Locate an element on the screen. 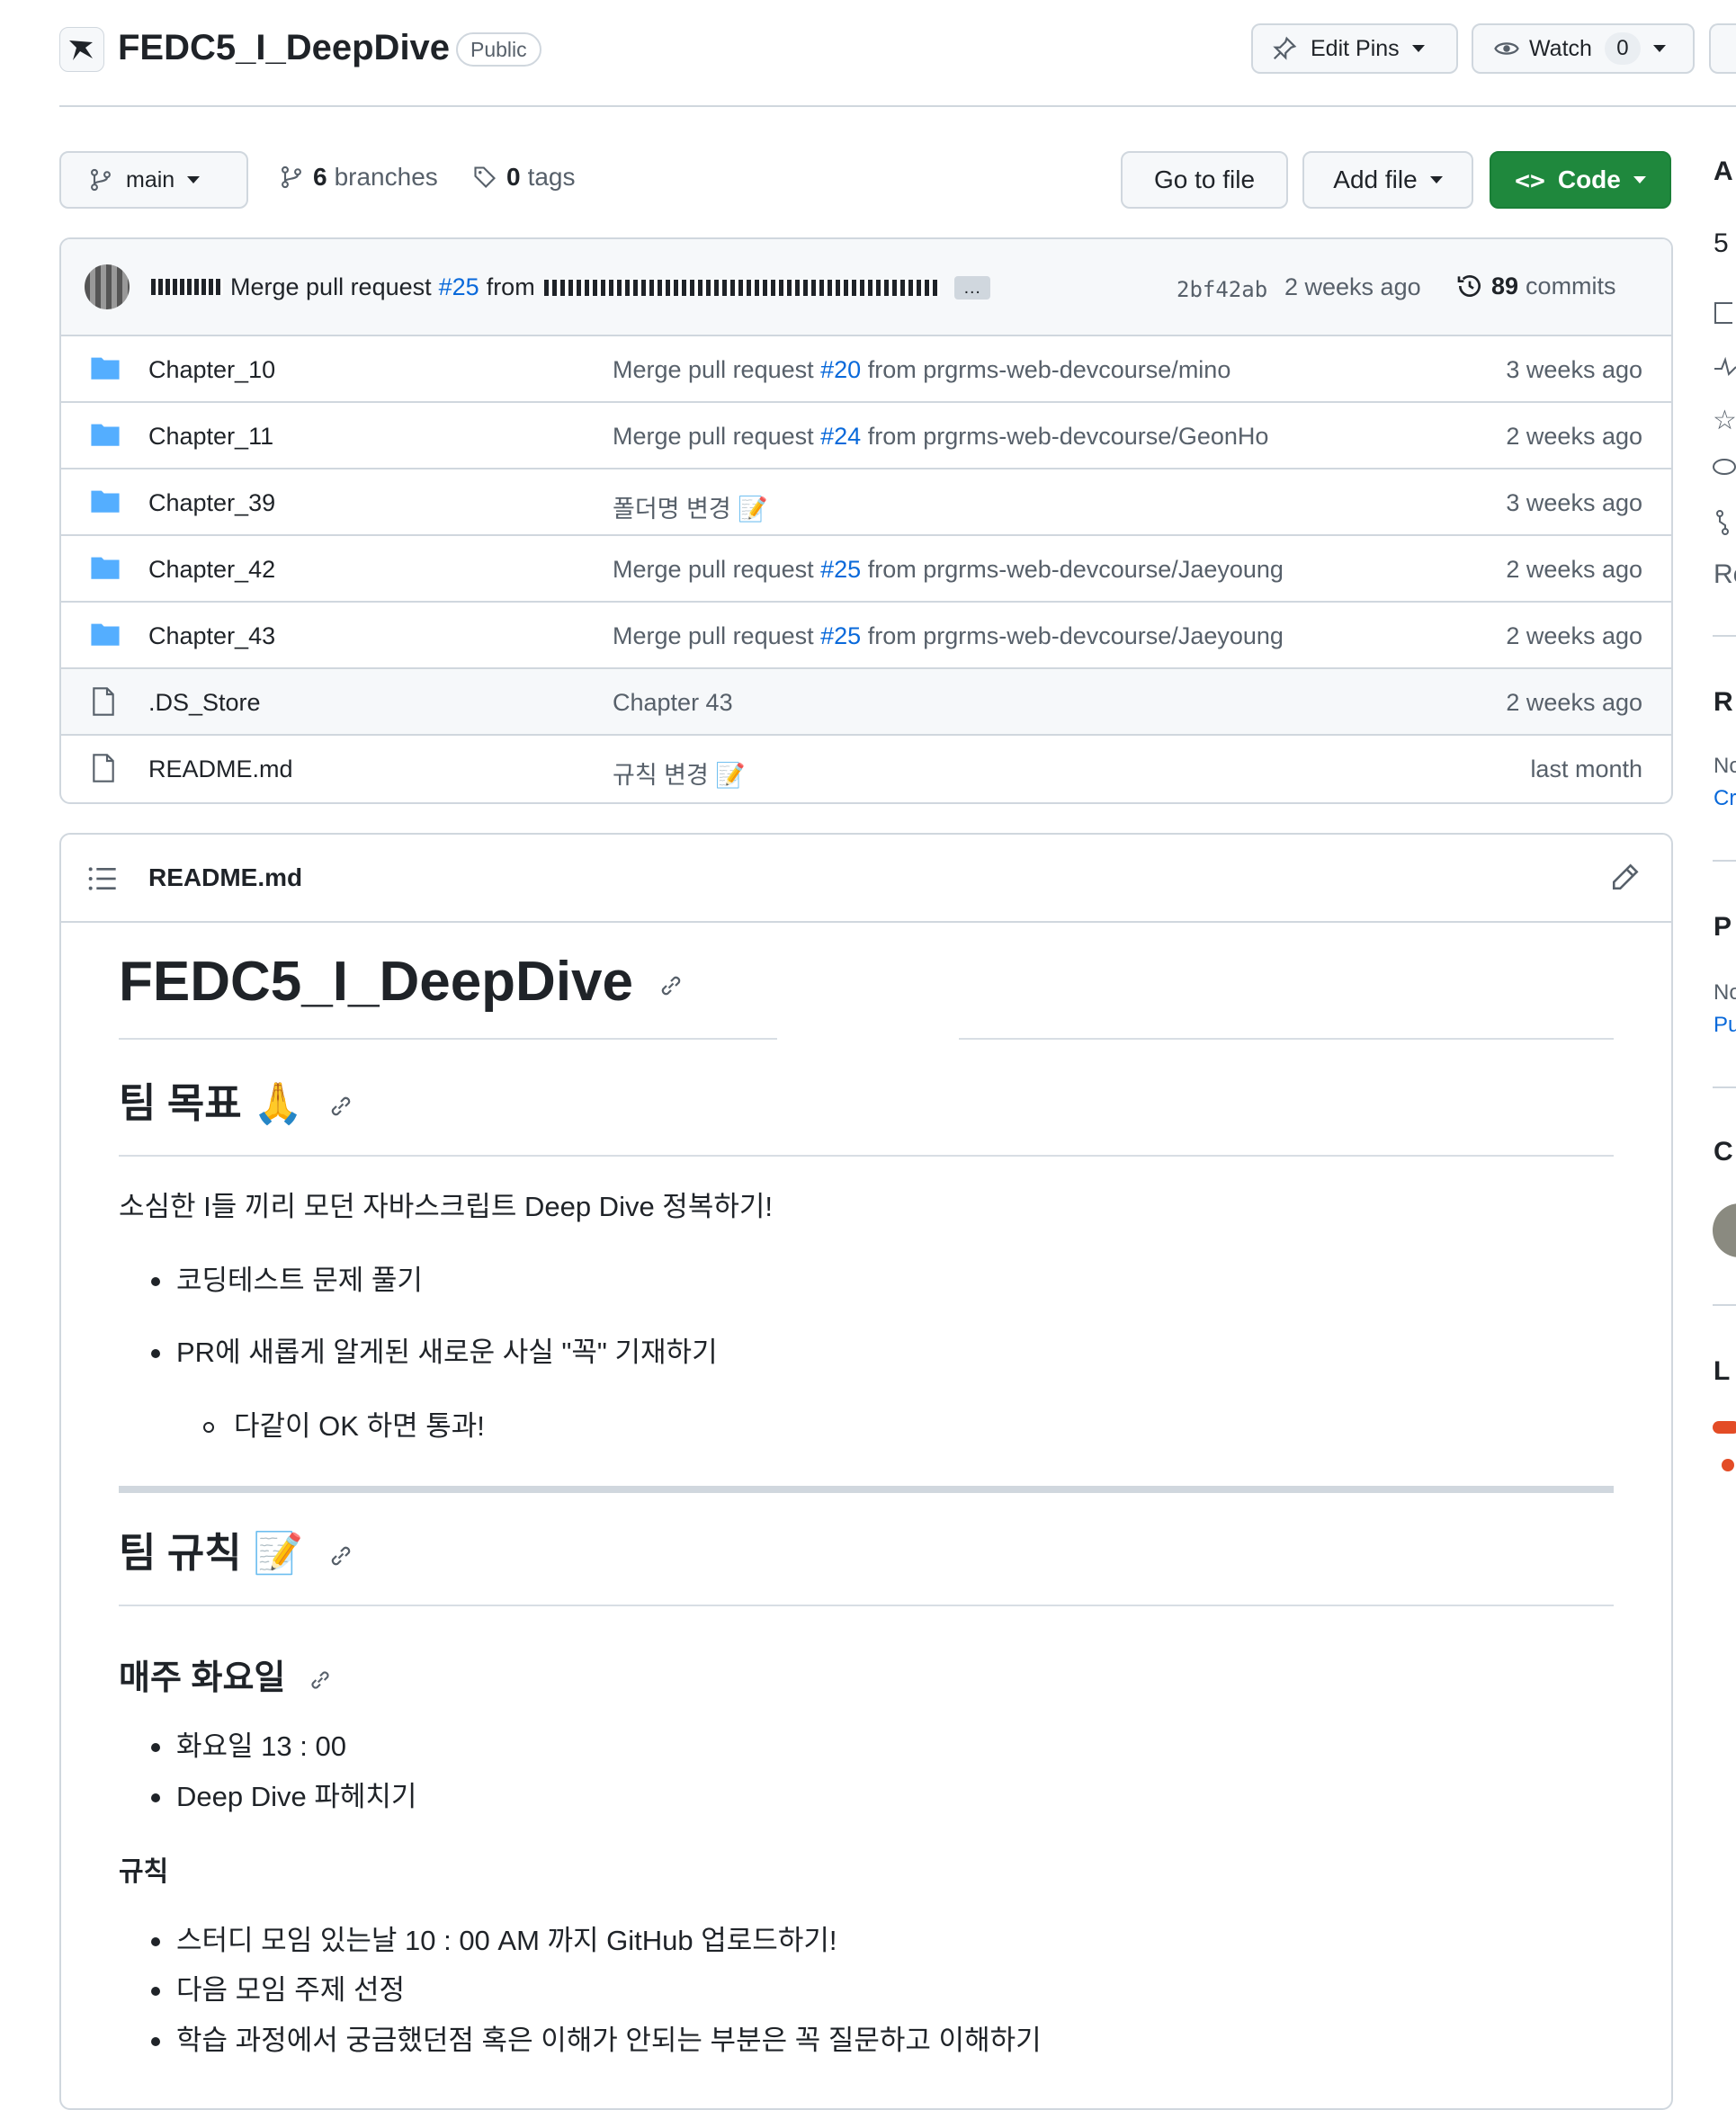 The height and width of the screenshot is (2110, 1736). file-name: Chapter_10 is located at coordinates (211, 370).